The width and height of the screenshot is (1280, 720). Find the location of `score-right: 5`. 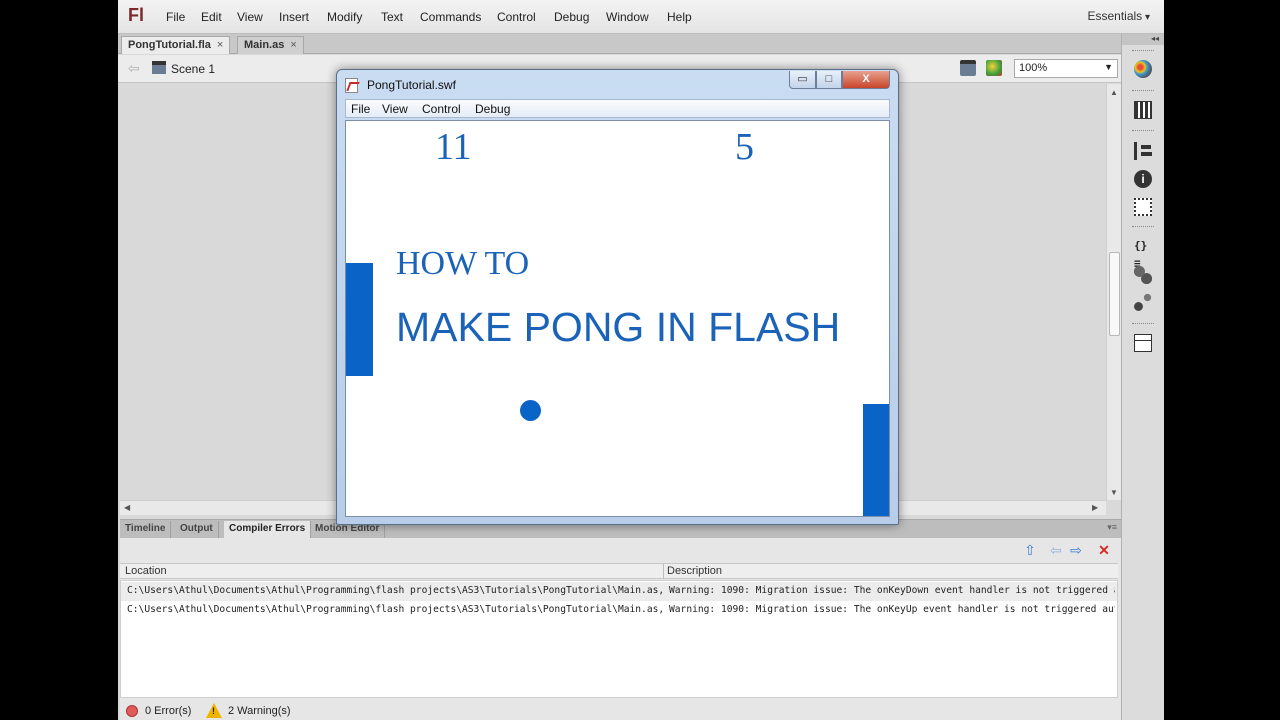

score-right: 5 is located at coordinates (744, 147).